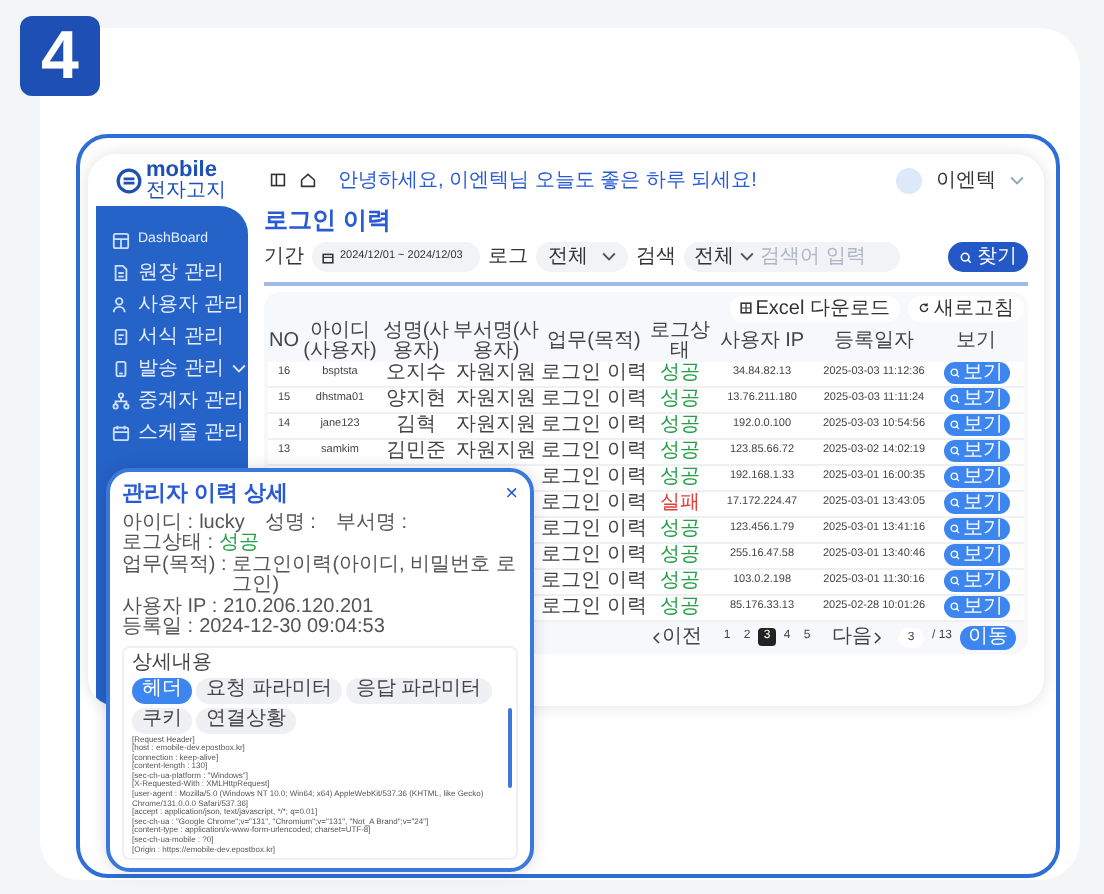  Describe the element at coordinates (121, 304) in the screenshot. I see `user-icon` at that location.